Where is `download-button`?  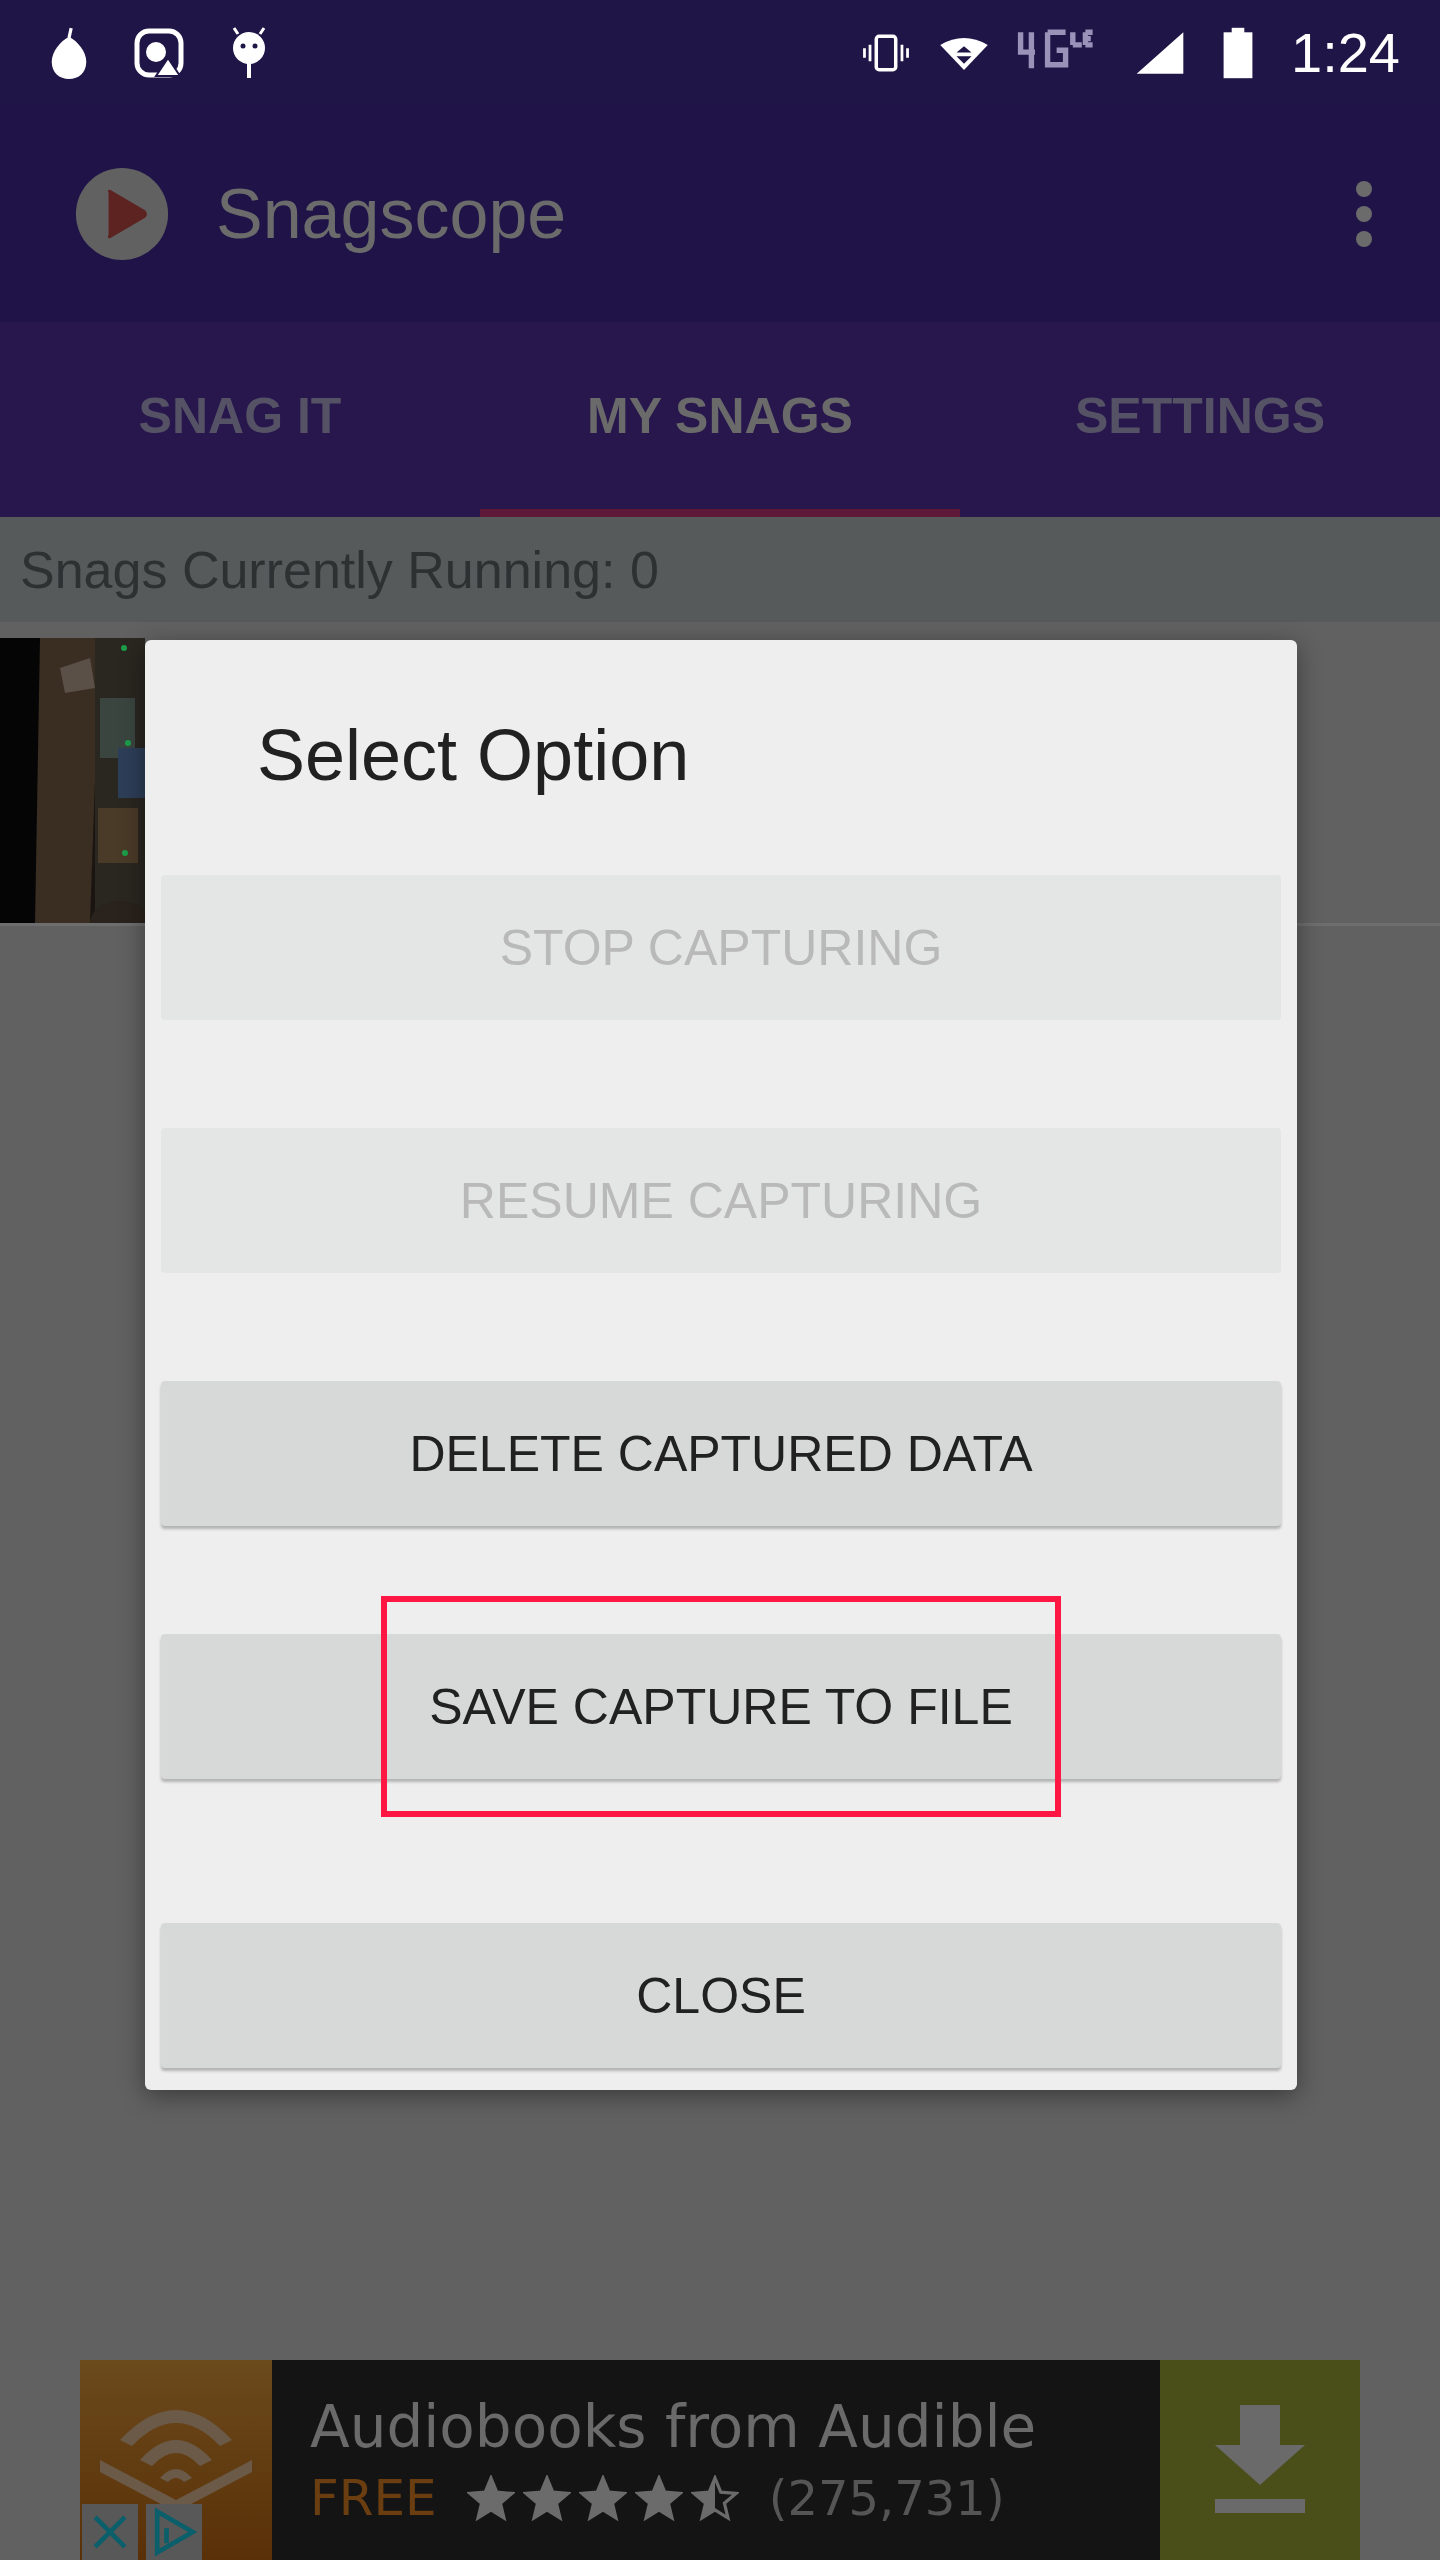 download-button is located at coordinates (1260, 2460).